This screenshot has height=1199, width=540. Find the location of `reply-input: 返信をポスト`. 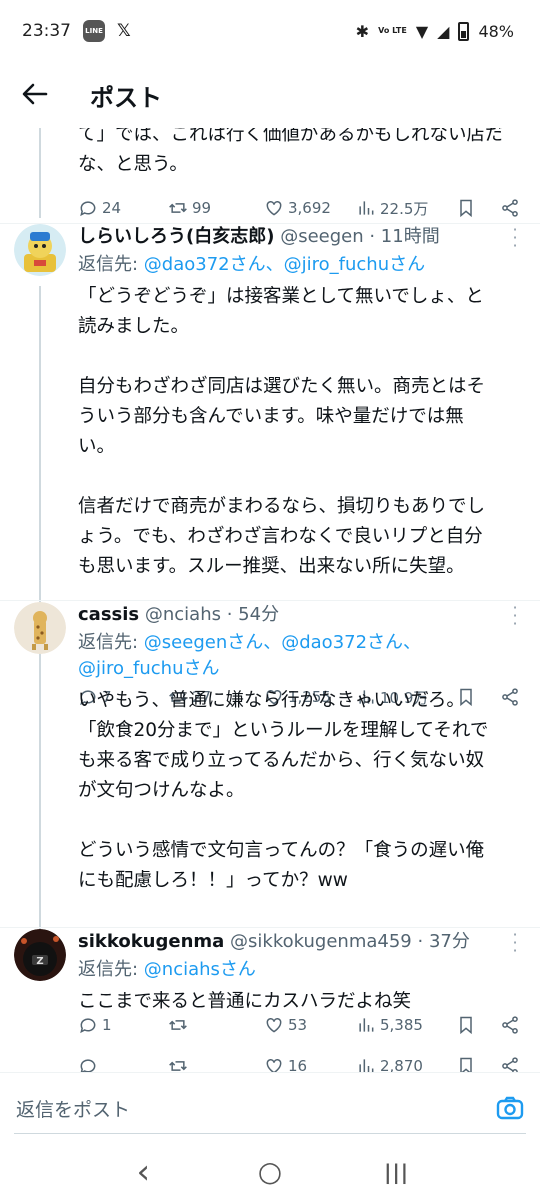

reply-input: 返信をポスト is located at coordinates (73, 1108).